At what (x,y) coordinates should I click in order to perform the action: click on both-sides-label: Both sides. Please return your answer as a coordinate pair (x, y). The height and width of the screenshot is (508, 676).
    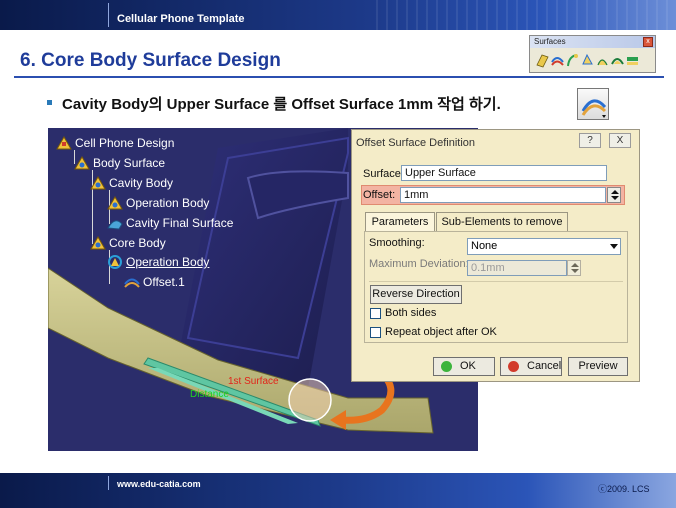
    Looking at the image, I should click on (411, 313).